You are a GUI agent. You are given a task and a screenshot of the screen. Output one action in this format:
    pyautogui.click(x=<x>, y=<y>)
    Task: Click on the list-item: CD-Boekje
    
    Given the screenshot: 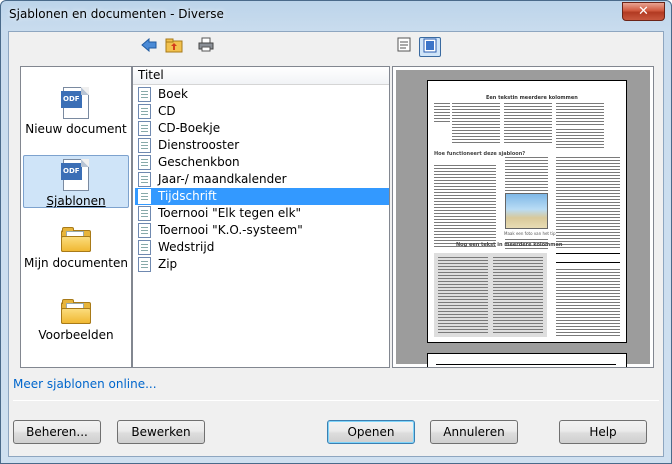 What is the action you would take?
    pyautogui.click(x=262, y=128)
    